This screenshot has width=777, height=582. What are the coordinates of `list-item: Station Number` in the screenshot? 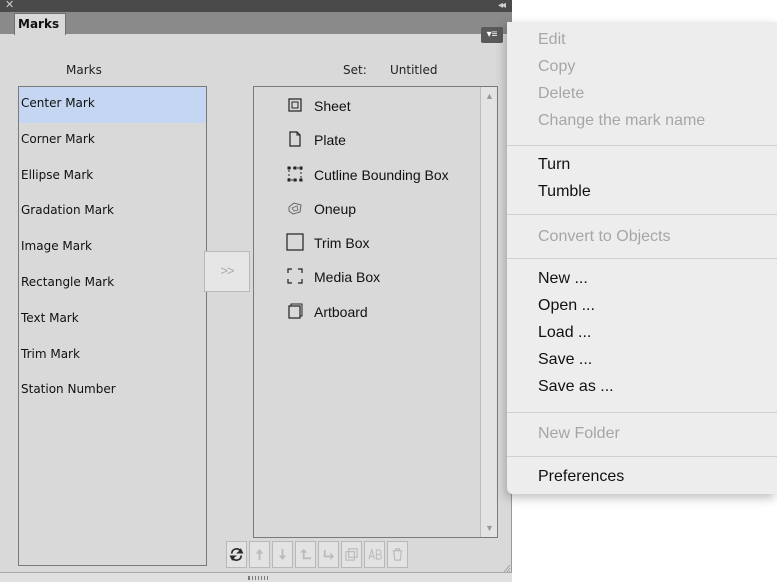 It's located at (112, 391).